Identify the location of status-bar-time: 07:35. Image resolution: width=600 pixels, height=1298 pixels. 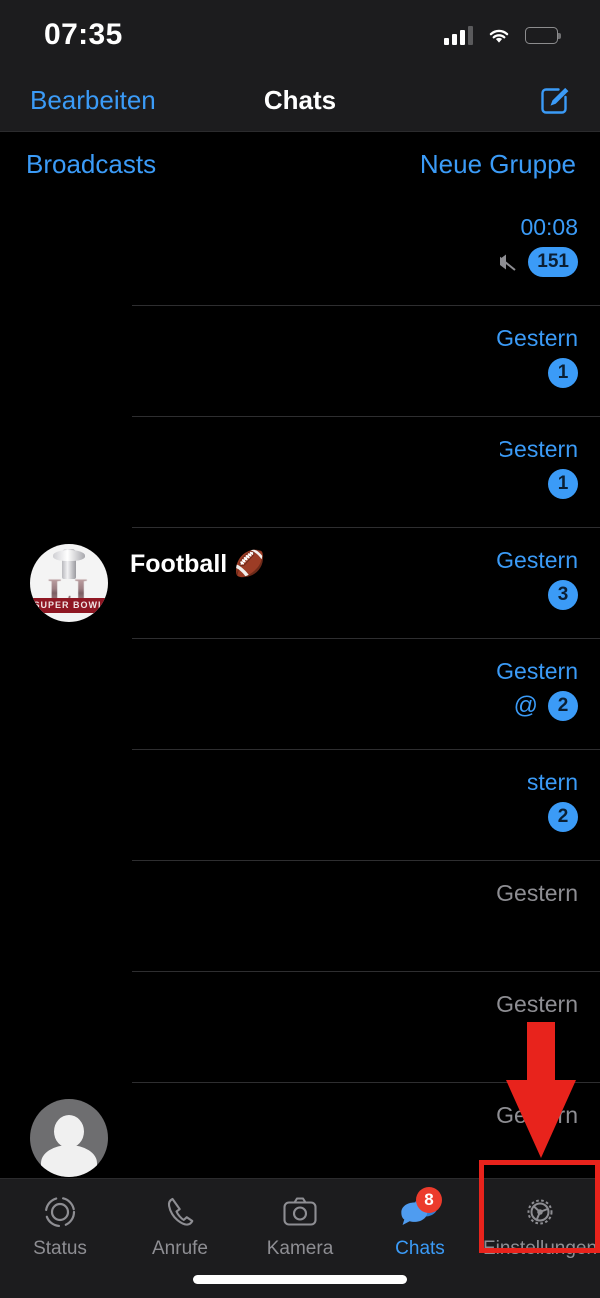
(83, 34).